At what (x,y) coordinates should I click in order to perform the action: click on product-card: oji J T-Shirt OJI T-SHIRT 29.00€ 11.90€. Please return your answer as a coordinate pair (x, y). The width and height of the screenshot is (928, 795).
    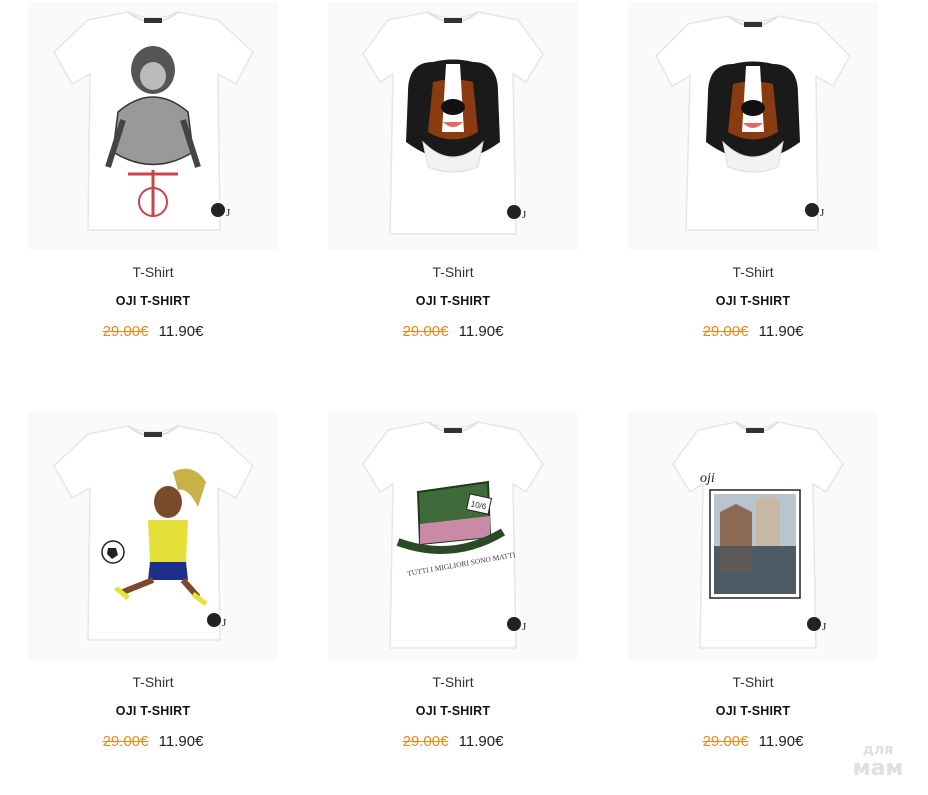
    Looking at the image, I should click on (753, 592).